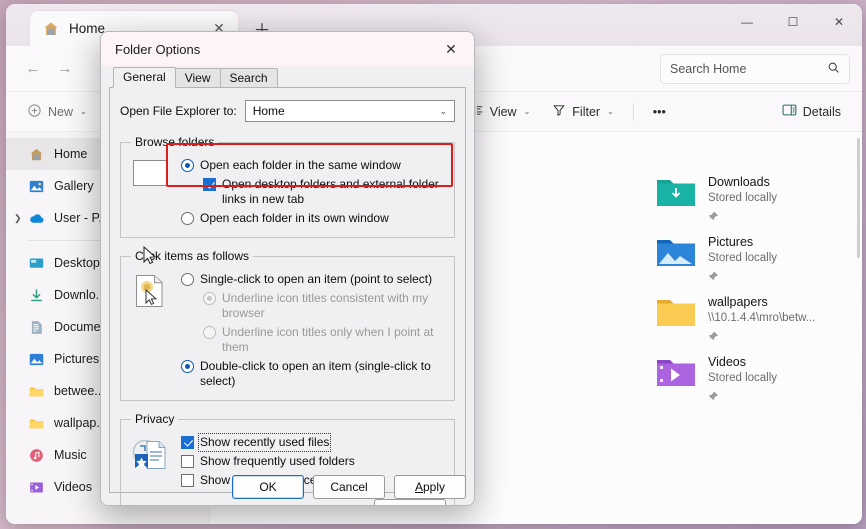 The height and width of the screenshot is (529, 866). Describe the element at coordinates (789, 111) in the screenshot. I see `details-pane-icon` at that location.